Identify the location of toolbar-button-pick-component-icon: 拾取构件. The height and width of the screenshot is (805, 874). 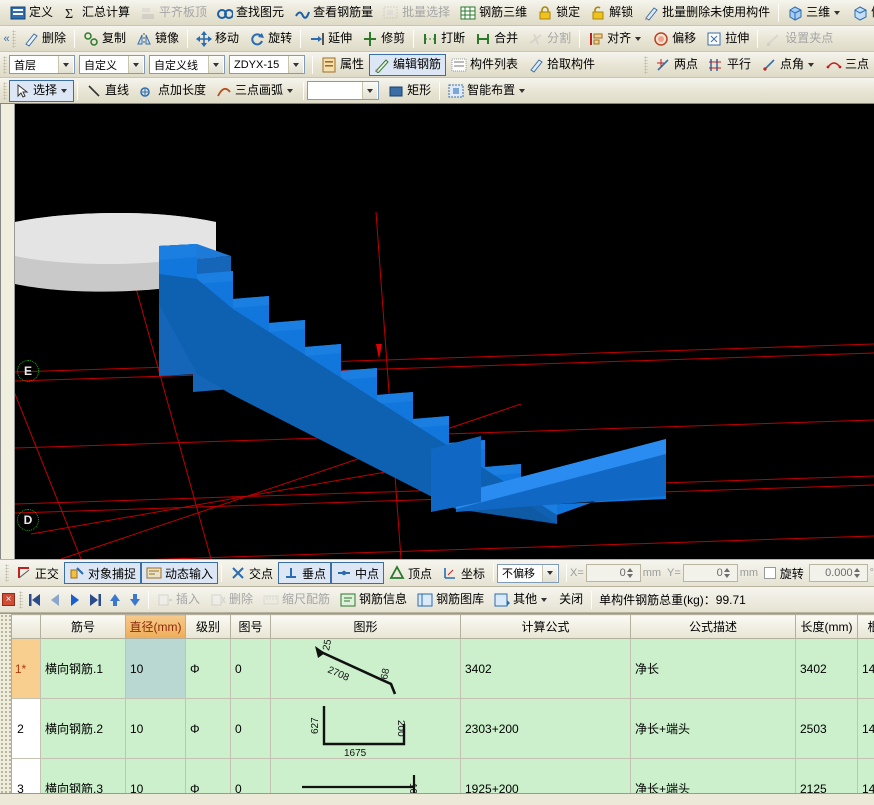
(561, 65).